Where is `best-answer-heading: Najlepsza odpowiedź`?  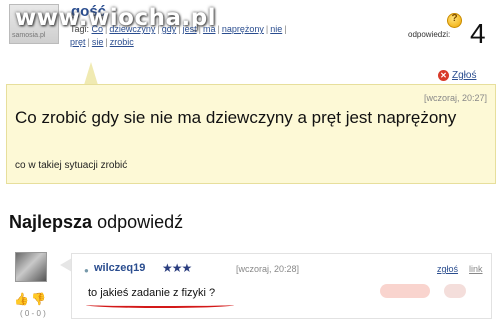 best-answer-heading: Najlepsza odpowiedź is located at coordinates (96, 222).